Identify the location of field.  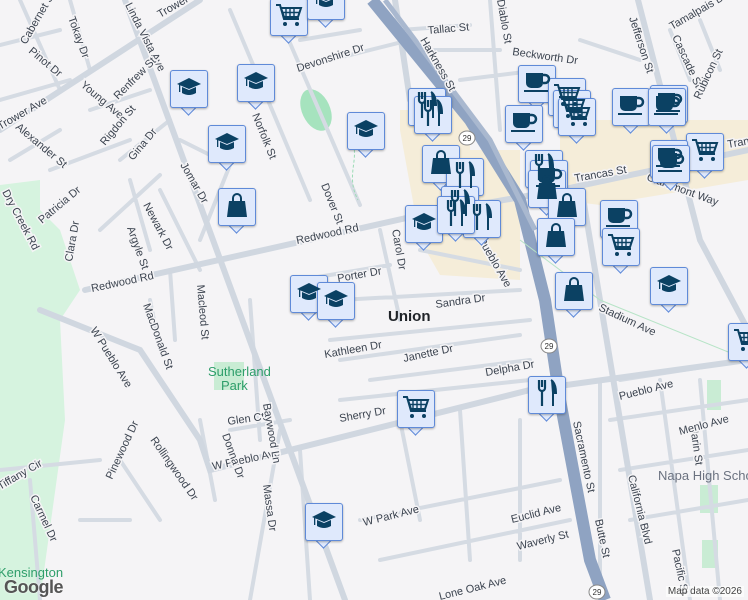
(316, 110).